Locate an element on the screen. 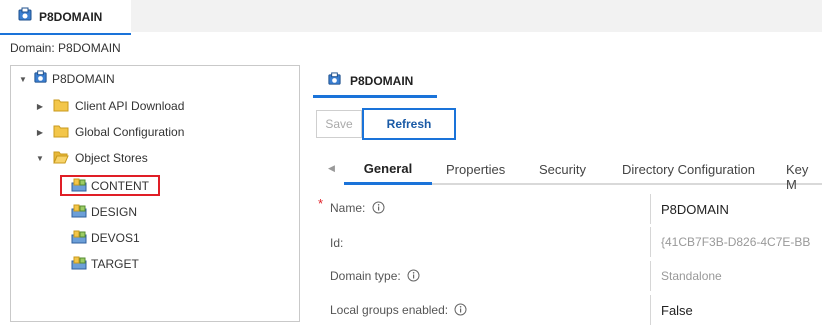 The height and width of the screenshot is (325, 822). name-field: P8DOMAIN is located at coordinates (736, 209).